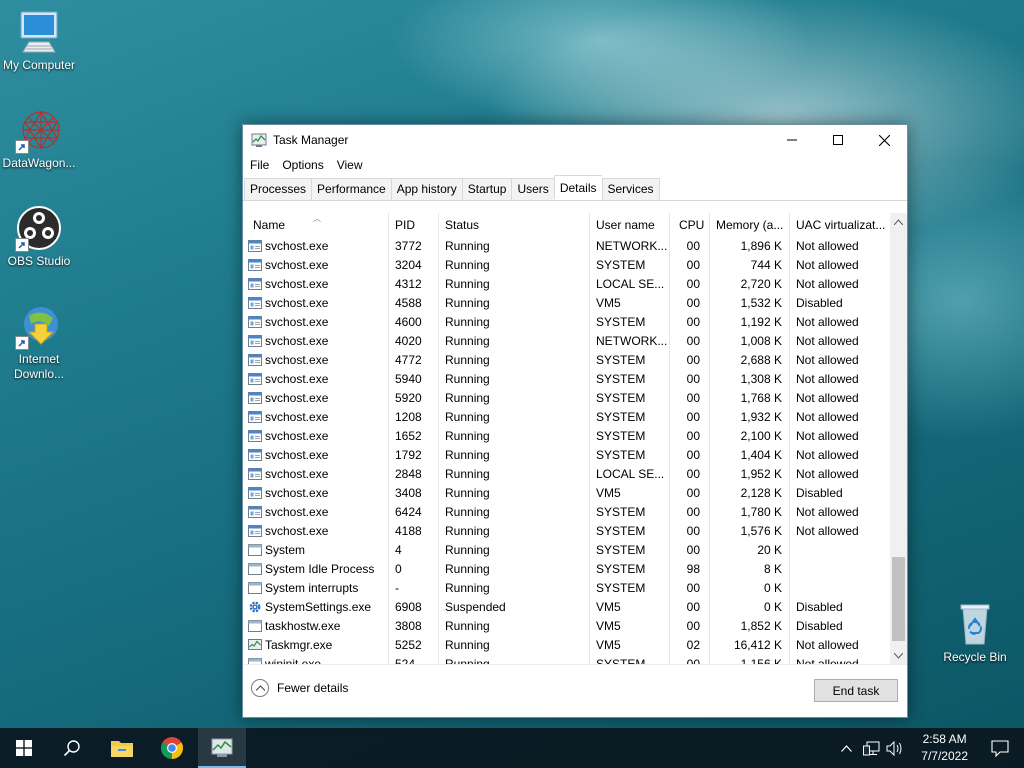  What do you see at coordinates (838, 140) in the screenshot?
I see `maximize-button` at bounding box center [838, 140].